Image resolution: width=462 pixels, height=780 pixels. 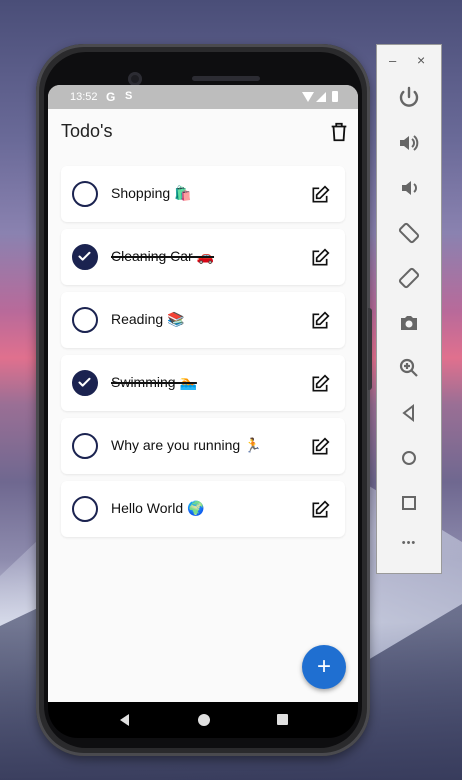 I want to click on volume-up-icon, so click(x=409, y=143).